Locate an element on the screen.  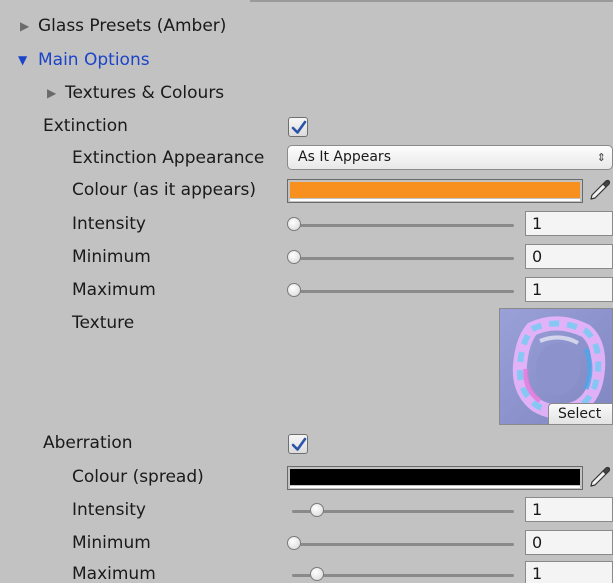
glass-presets-label: Glass Presets (Amber) is located at coordinates (132, 26).